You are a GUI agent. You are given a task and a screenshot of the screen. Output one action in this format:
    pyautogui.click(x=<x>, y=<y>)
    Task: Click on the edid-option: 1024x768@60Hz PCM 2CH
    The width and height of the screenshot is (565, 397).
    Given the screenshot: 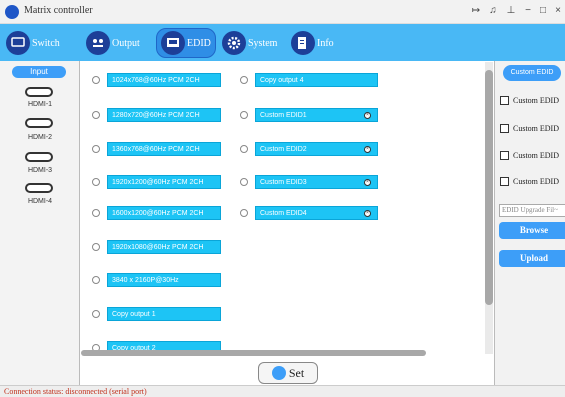 What is the action you would take?
    pyautogui.click(x=156, y=80)
    